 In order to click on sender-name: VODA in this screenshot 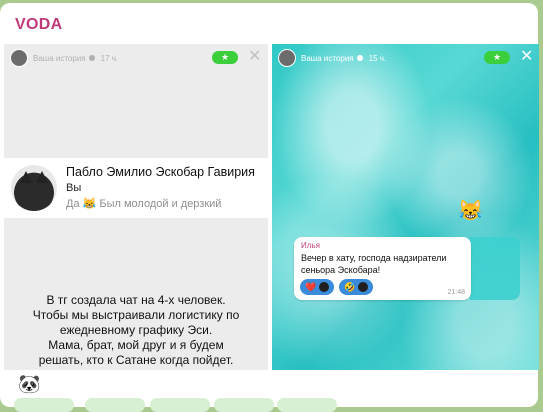, I will do `click(38, 25)`.